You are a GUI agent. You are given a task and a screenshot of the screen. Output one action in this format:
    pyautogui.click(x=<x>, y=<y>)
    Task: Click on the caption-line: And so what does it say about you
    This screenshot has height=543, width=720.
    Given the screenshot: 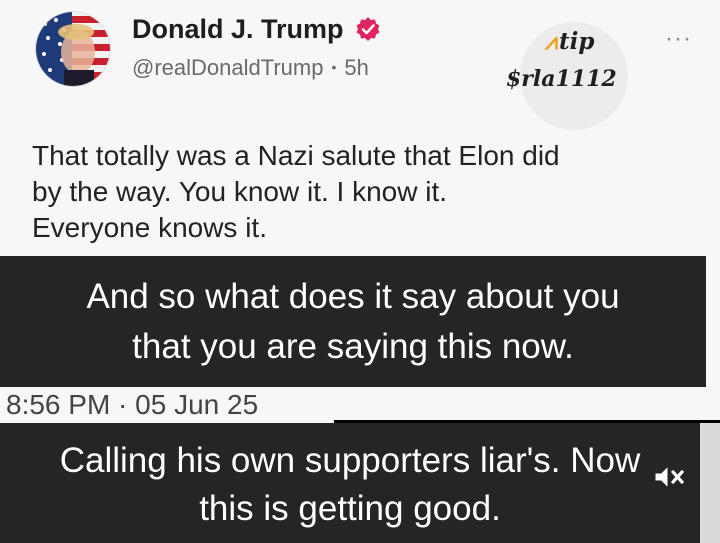 What is the action you would take?
    pyautogui.click(x=353, y=296)
    